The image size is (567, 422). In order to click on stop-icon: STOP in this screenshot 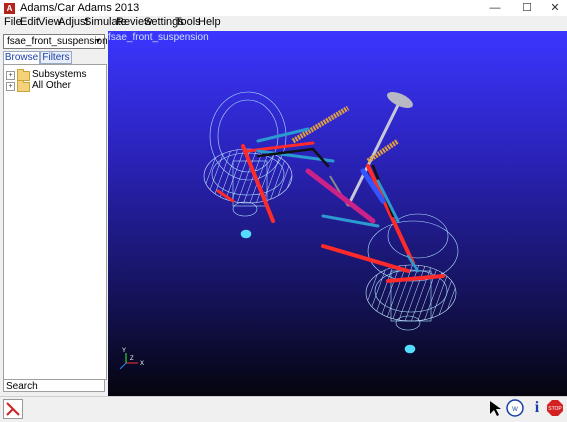, I will do `click(555, 408)`.